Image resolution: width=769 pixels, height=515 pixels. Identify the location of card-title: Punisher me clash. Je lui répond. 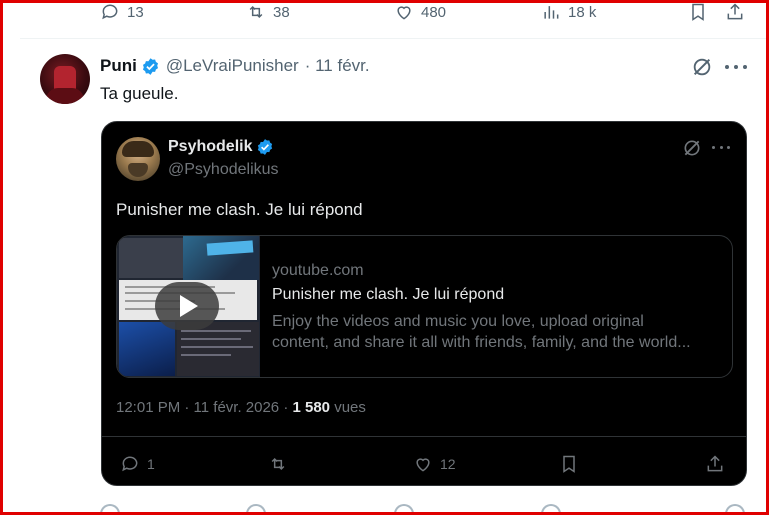
(388, 294).